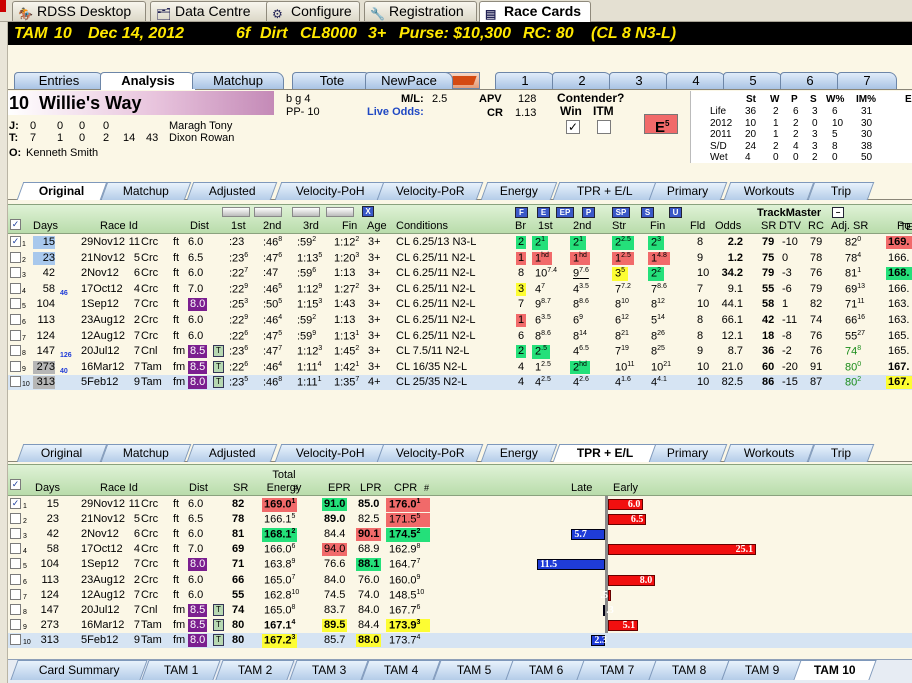  Describe the element at coordinates (582, 80) in the screenshot. I see `horse-tab-2: 2` at that location.